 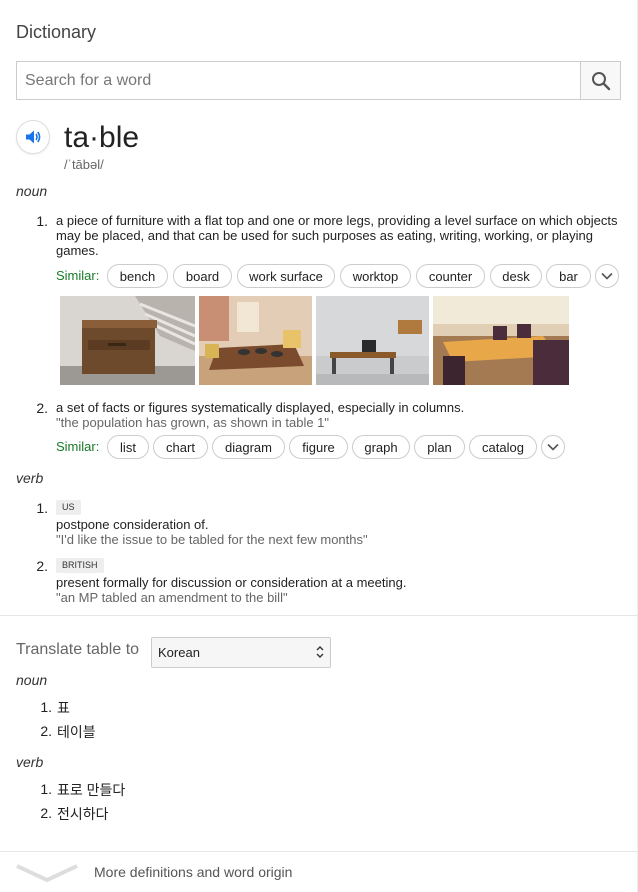 I want to click on similar-chip: bar, so click(x=568, y=276).